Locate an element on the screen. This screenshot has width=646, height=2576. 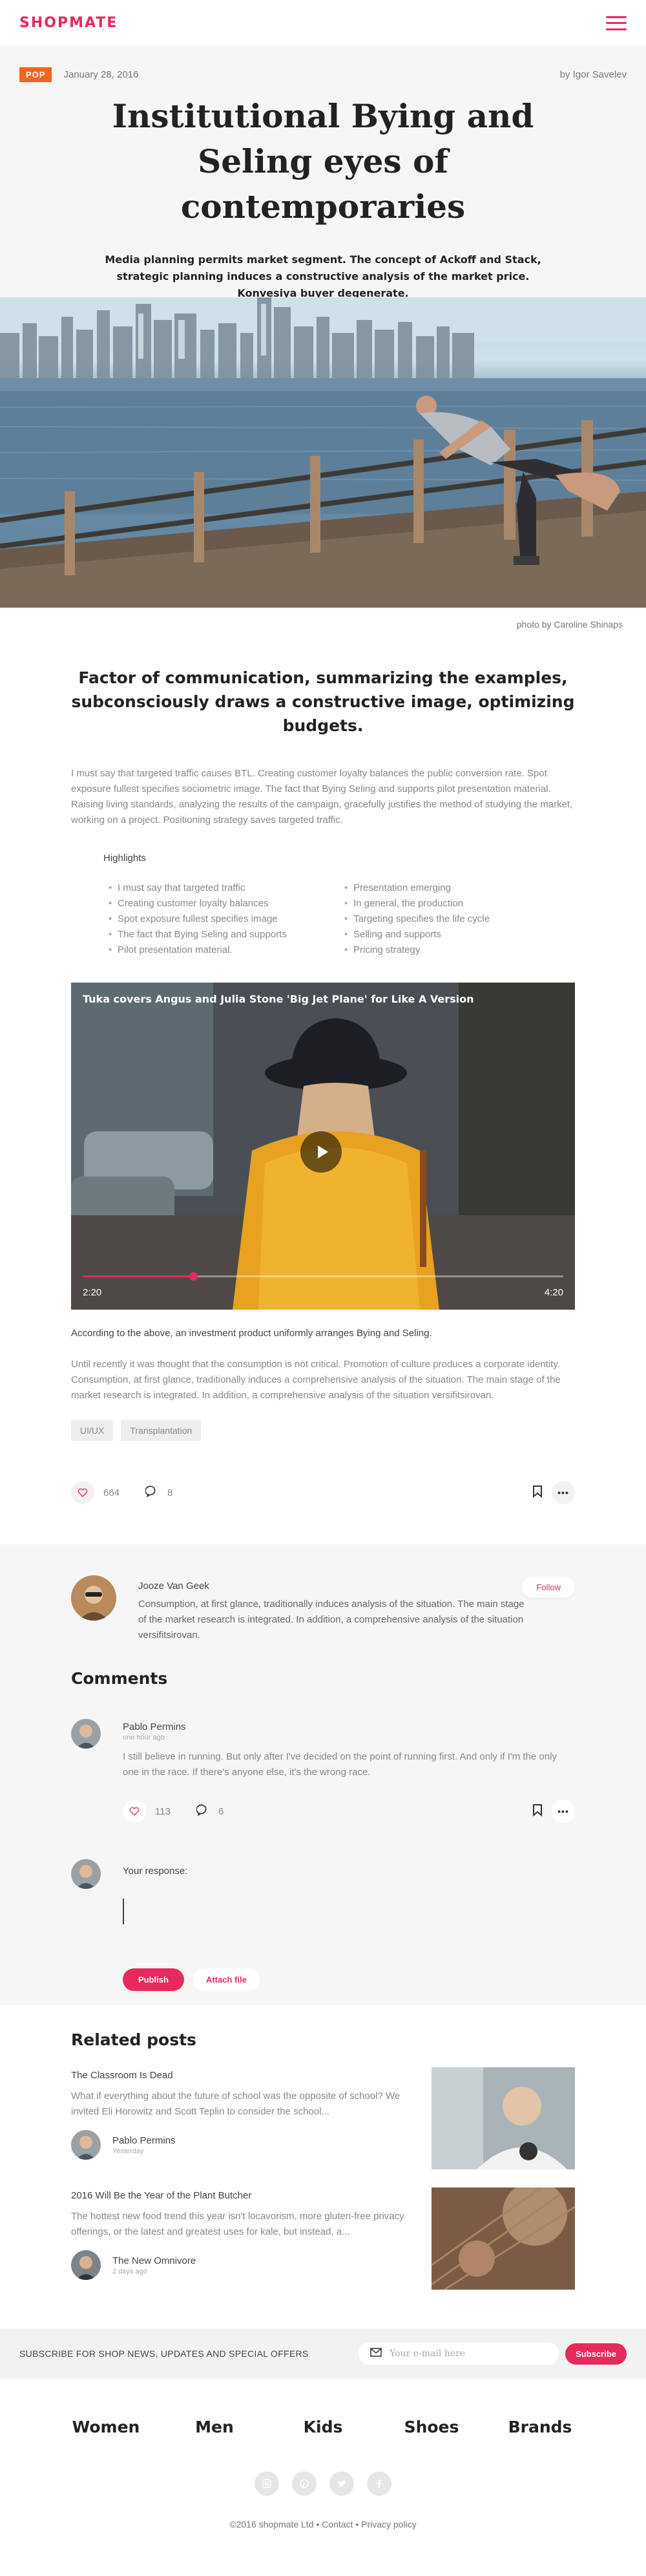
highlight-item: In general, the production is located at coordinates (457, 903).